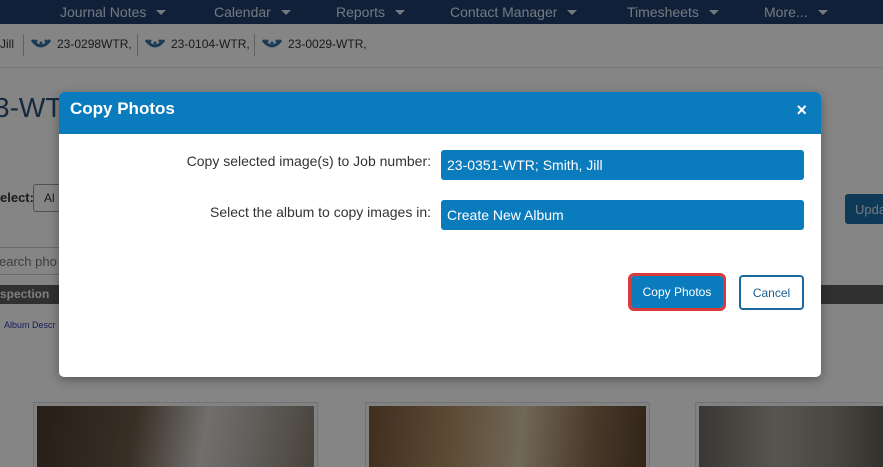  Describe the element at coordinates (440, 113) in the screenshot. I see `dialog-header: Copy Photos ×` at that location.